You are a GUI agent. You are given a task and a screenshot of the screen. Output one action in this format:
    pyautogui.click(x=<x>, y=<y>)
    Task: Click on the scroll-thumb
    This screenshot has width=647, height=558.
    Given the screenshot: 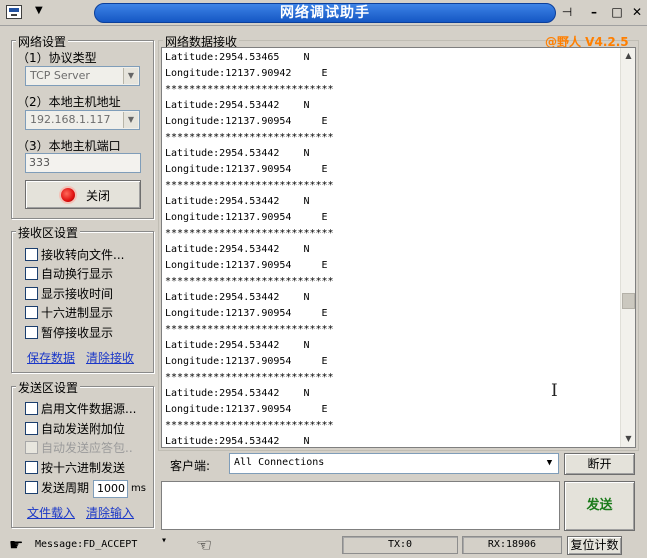 What is the action you would take?
    pyautogui.click(x=628, y=301)
    